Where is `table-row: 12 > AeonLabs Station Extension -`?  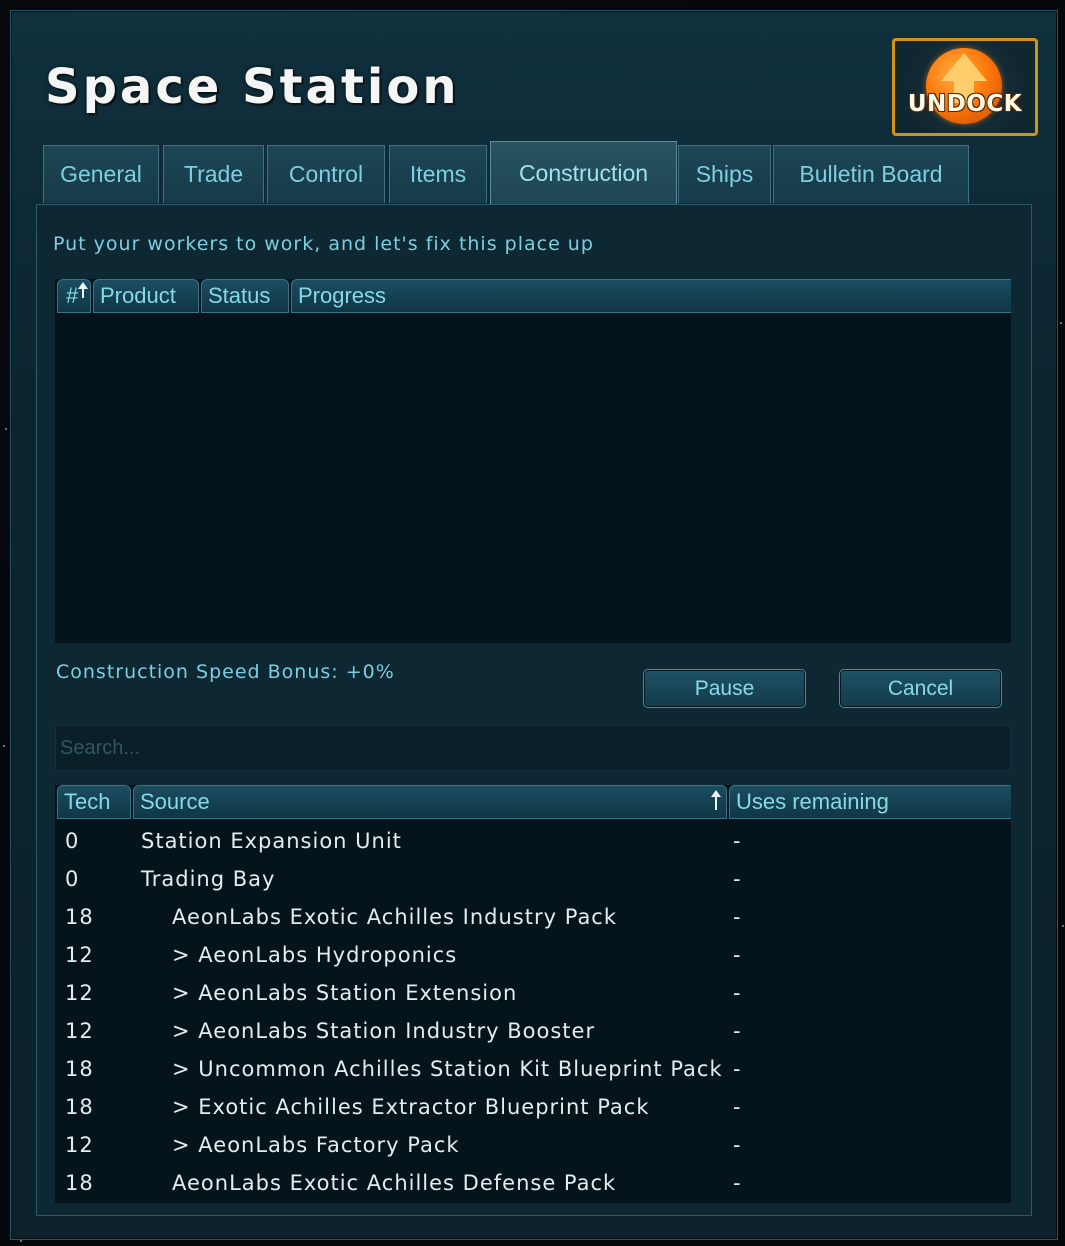 table-row: 12 > AeonLabs Station Extension - is located at coordinates (533, 994).